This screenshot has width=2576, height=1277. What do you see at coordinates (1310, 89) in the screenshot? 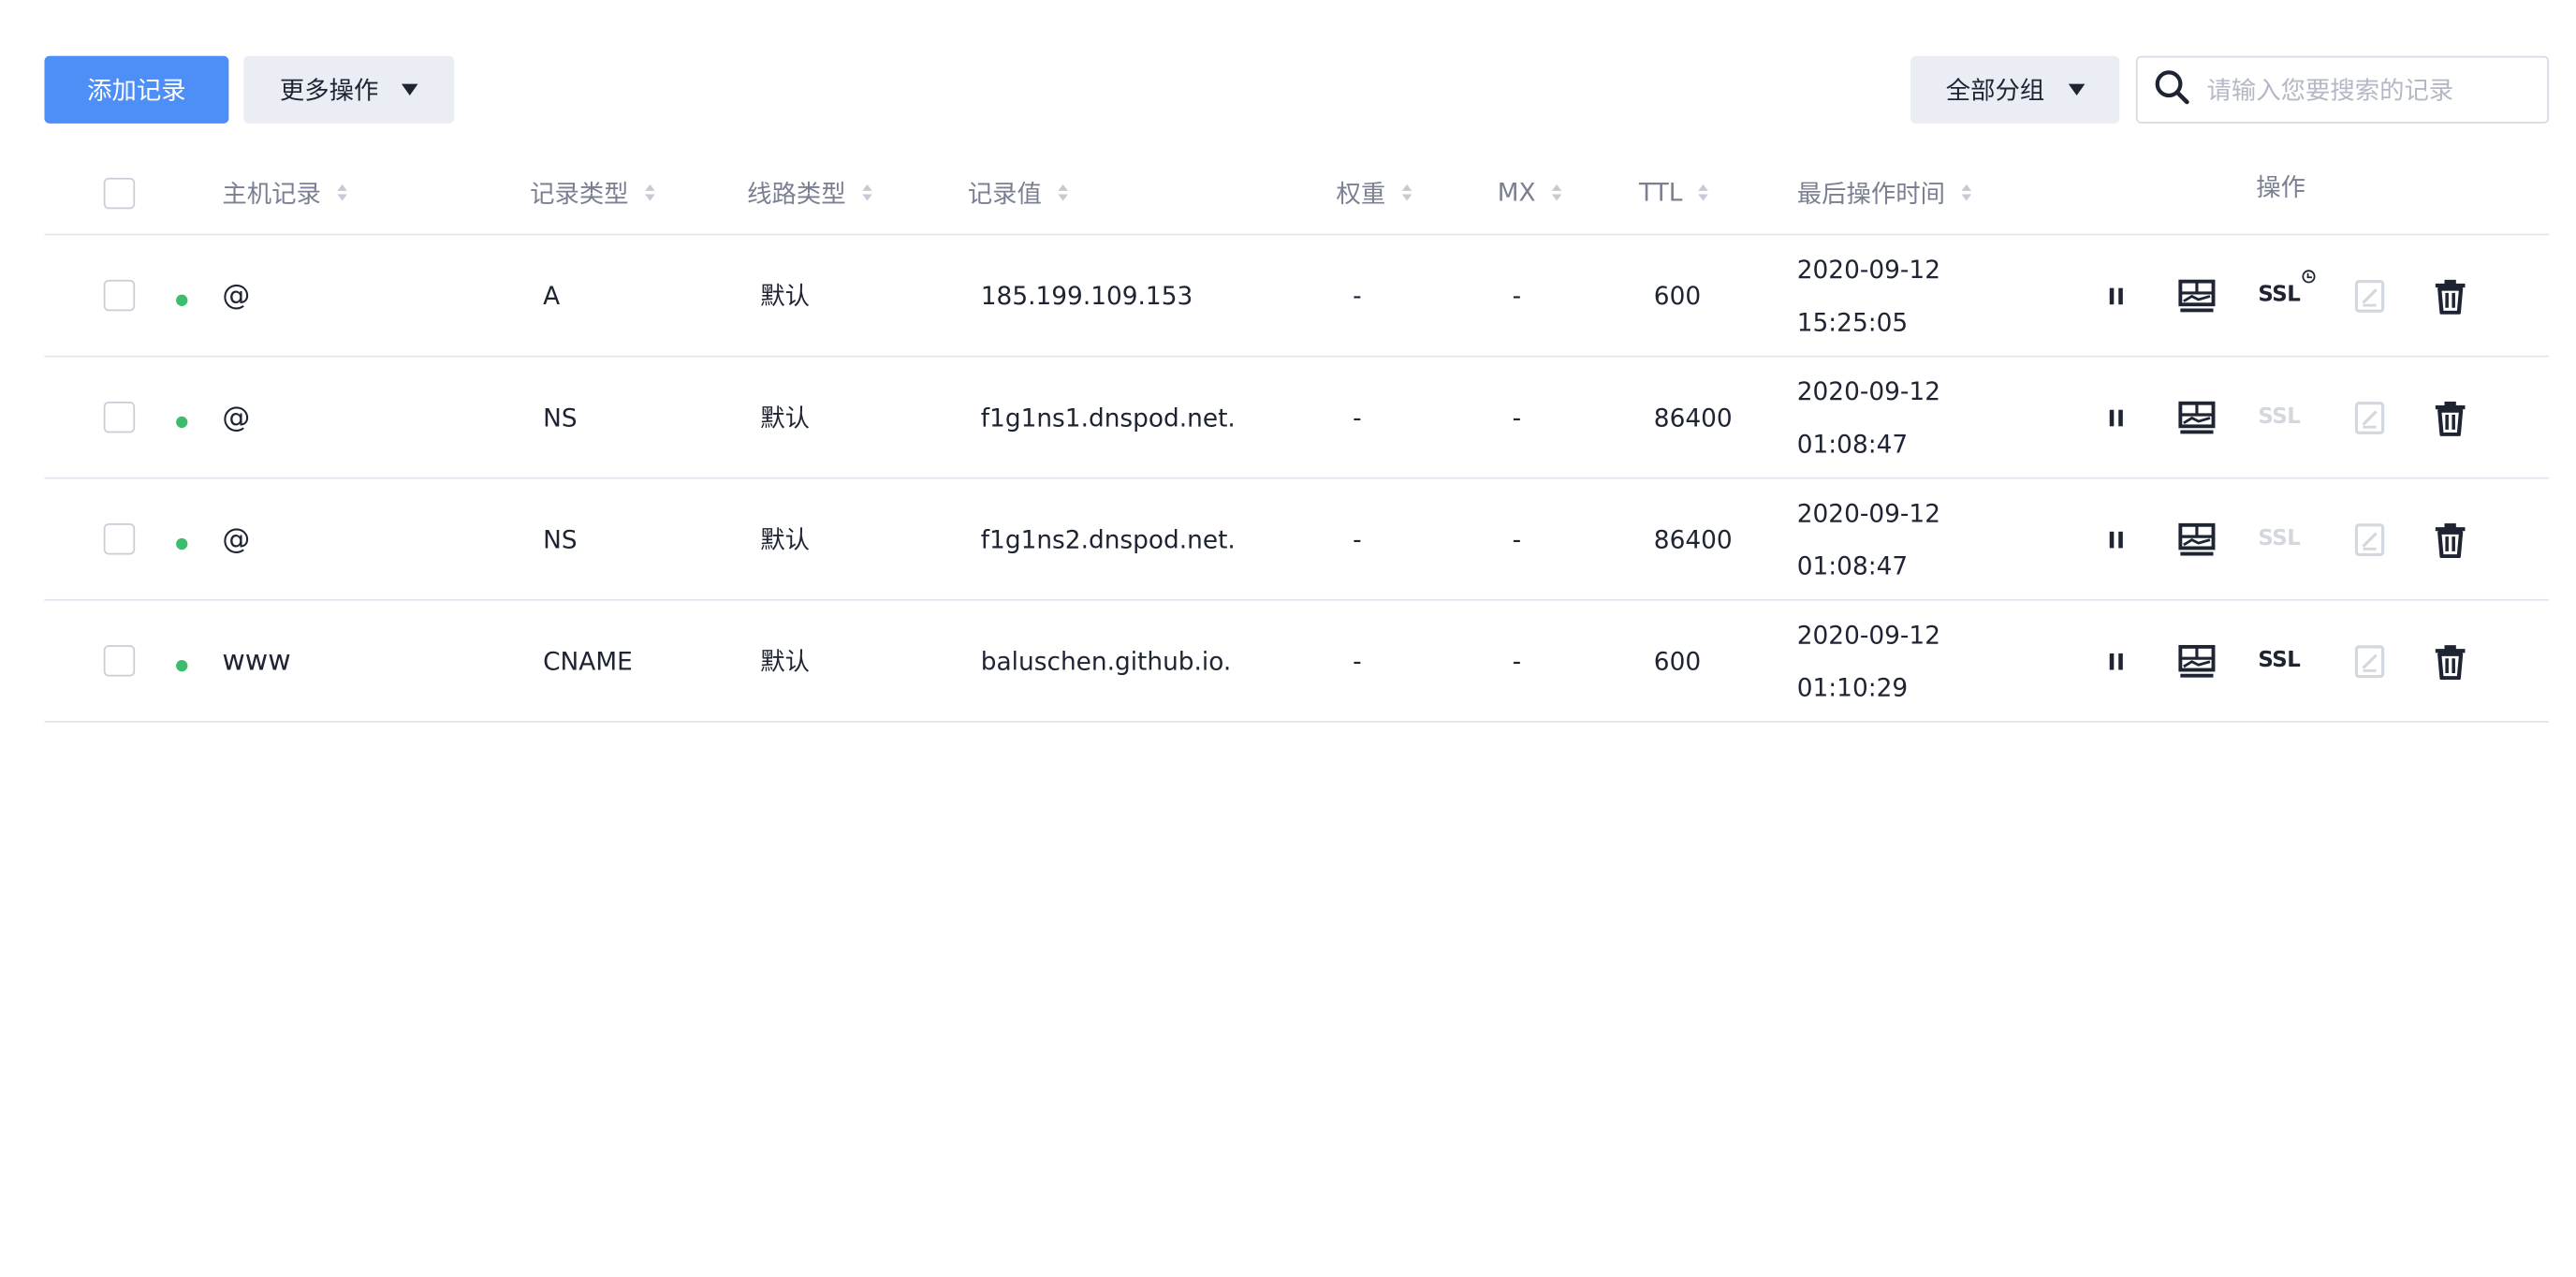
I see `toolbar: 添加记录 更多操作 全部分组` at bounding box center [1310, 89].